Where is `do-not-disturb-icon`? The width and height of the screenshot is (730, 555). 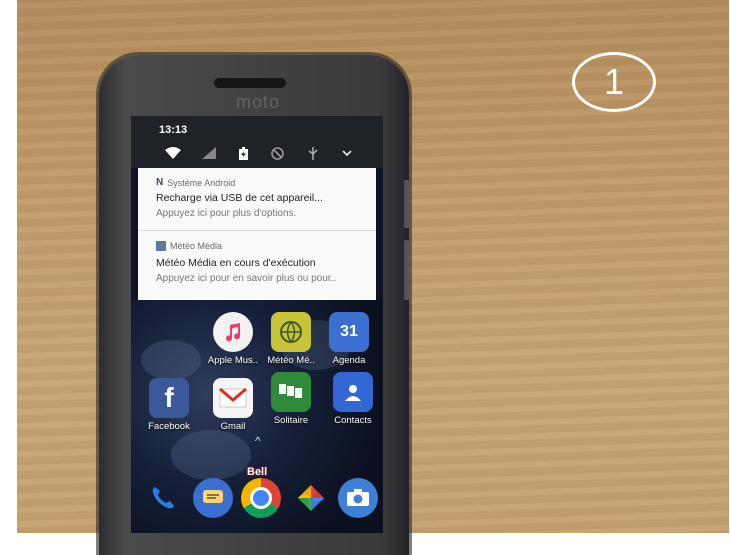
do-not-disturb-icon is located at coordinates (277, 153).